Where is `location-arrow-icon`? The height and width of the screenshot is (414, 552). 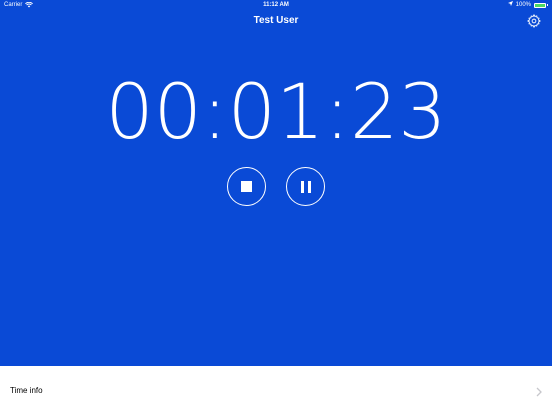 location-arrow-icon is located at coordinates (510, 5).